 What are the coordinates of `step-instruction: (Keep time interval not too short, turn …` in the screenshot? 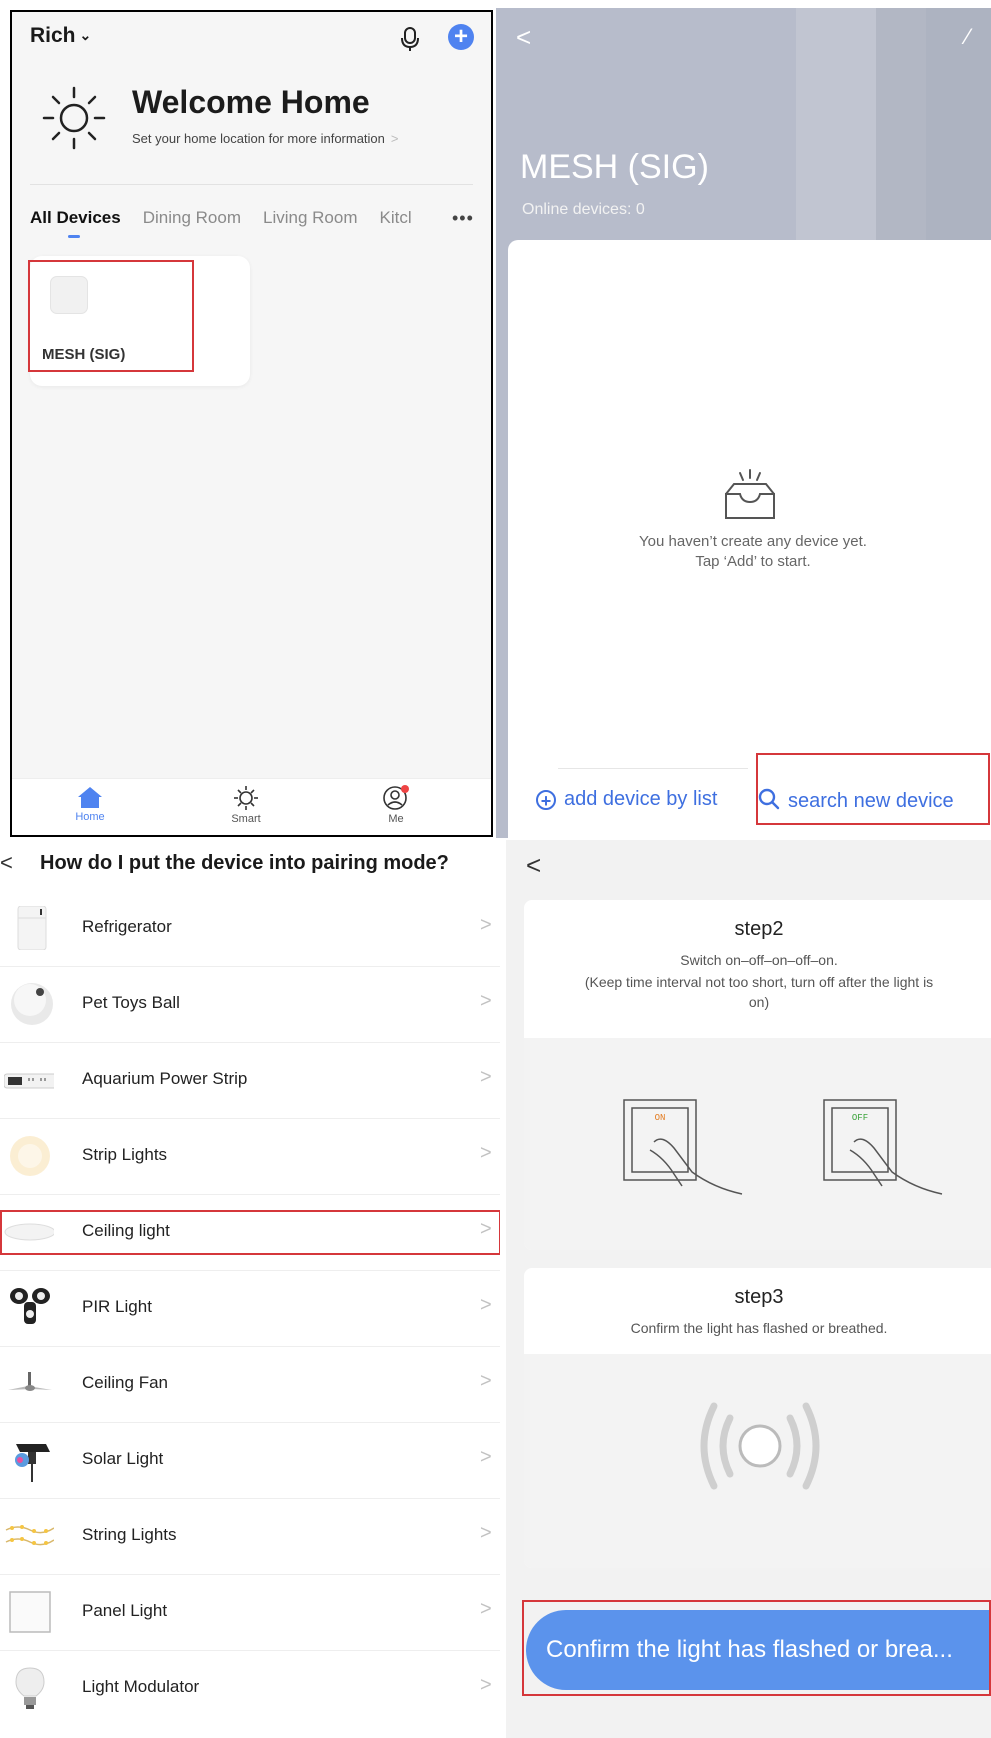 It's located at (759, 982).